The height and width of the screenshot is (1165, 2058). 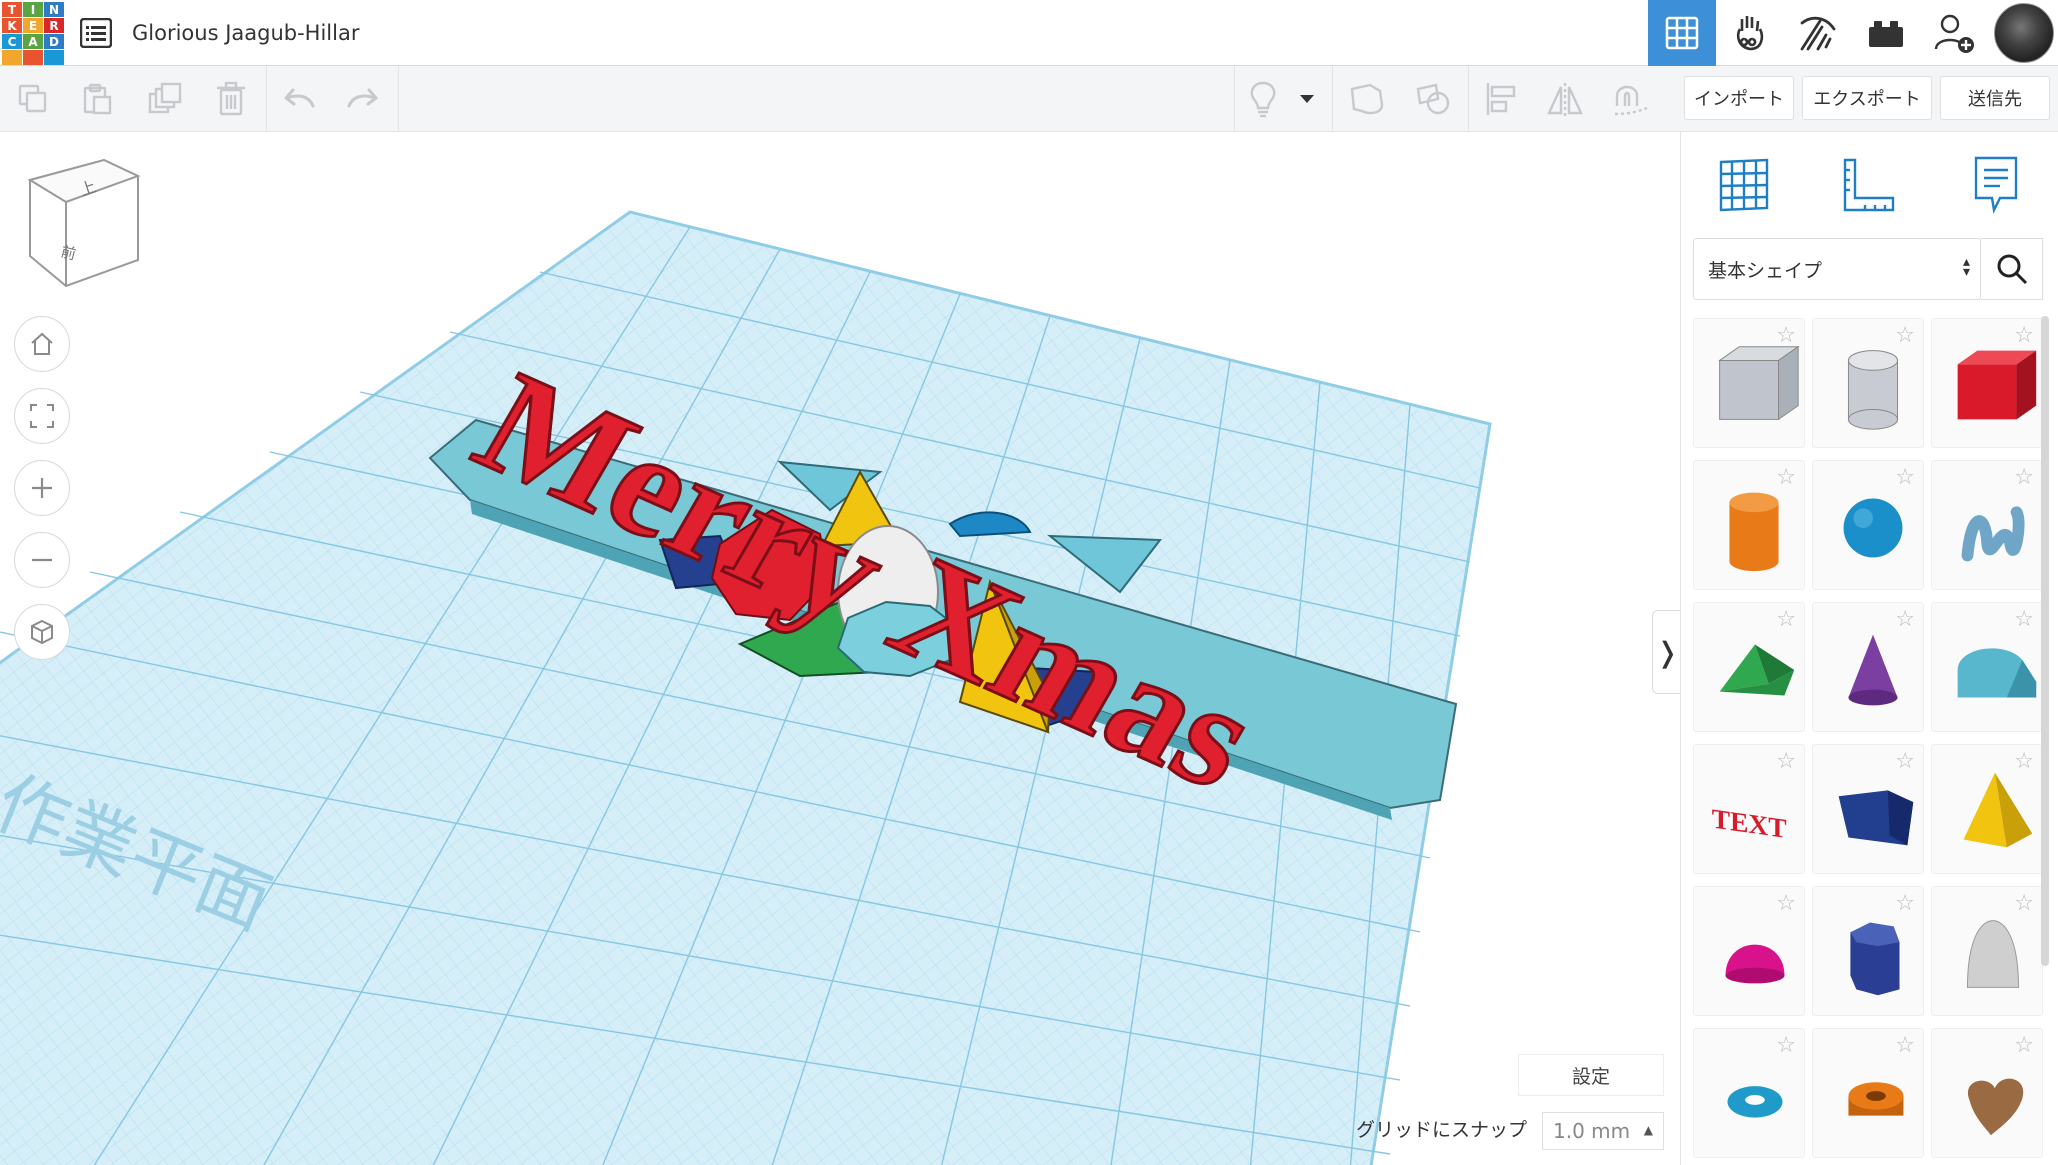 I want to click on shape-tile-pyramid: ☆, so click(x=1987, y=809).